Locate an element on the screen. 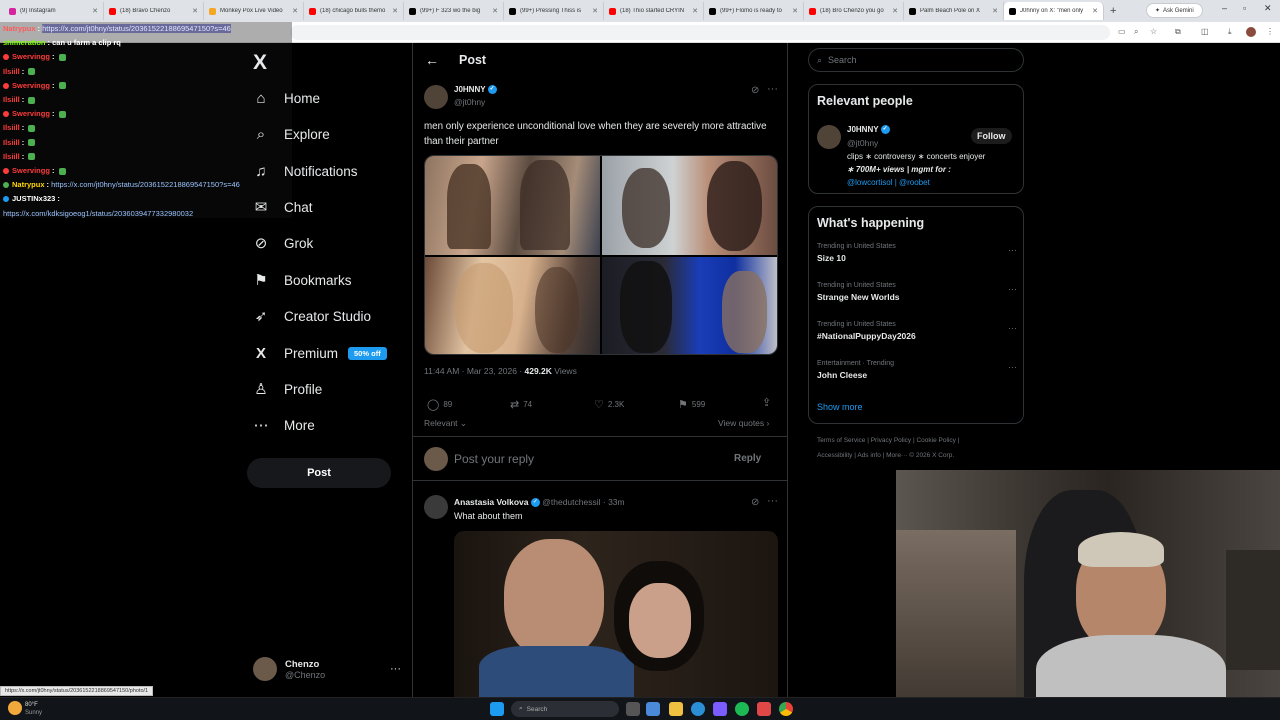 This screenshot has width=1280, height=720. nav-item-notifications: ♫ Notifications is located at coordinates (304, 171).